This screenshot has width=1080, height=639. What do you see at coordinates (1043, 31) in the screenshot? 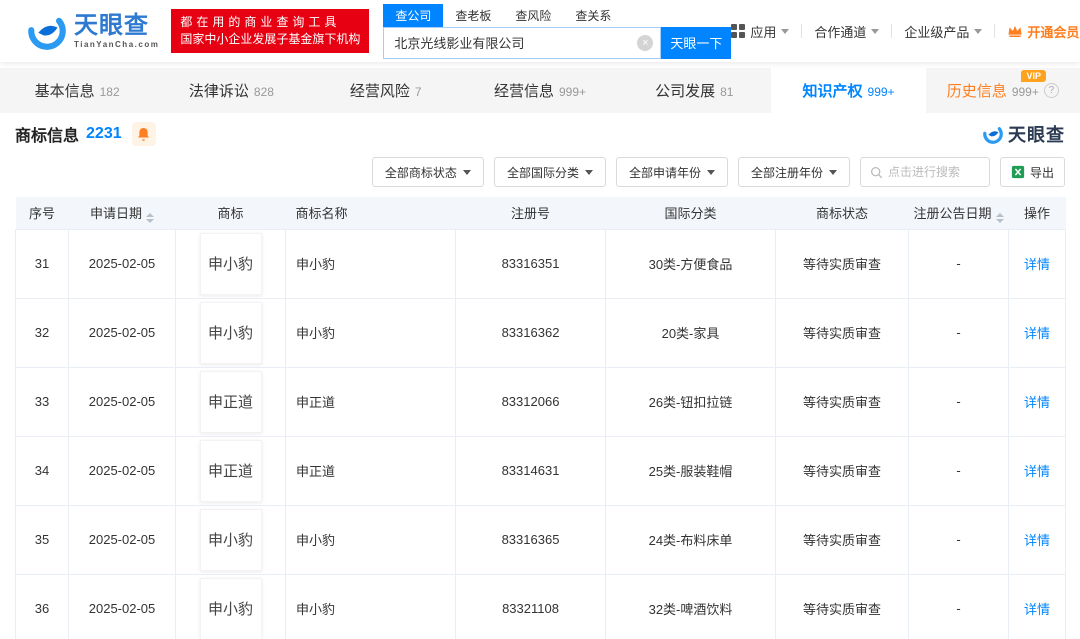
I see `menu-vip: 开通会员` at bounding box center [1043, 31].